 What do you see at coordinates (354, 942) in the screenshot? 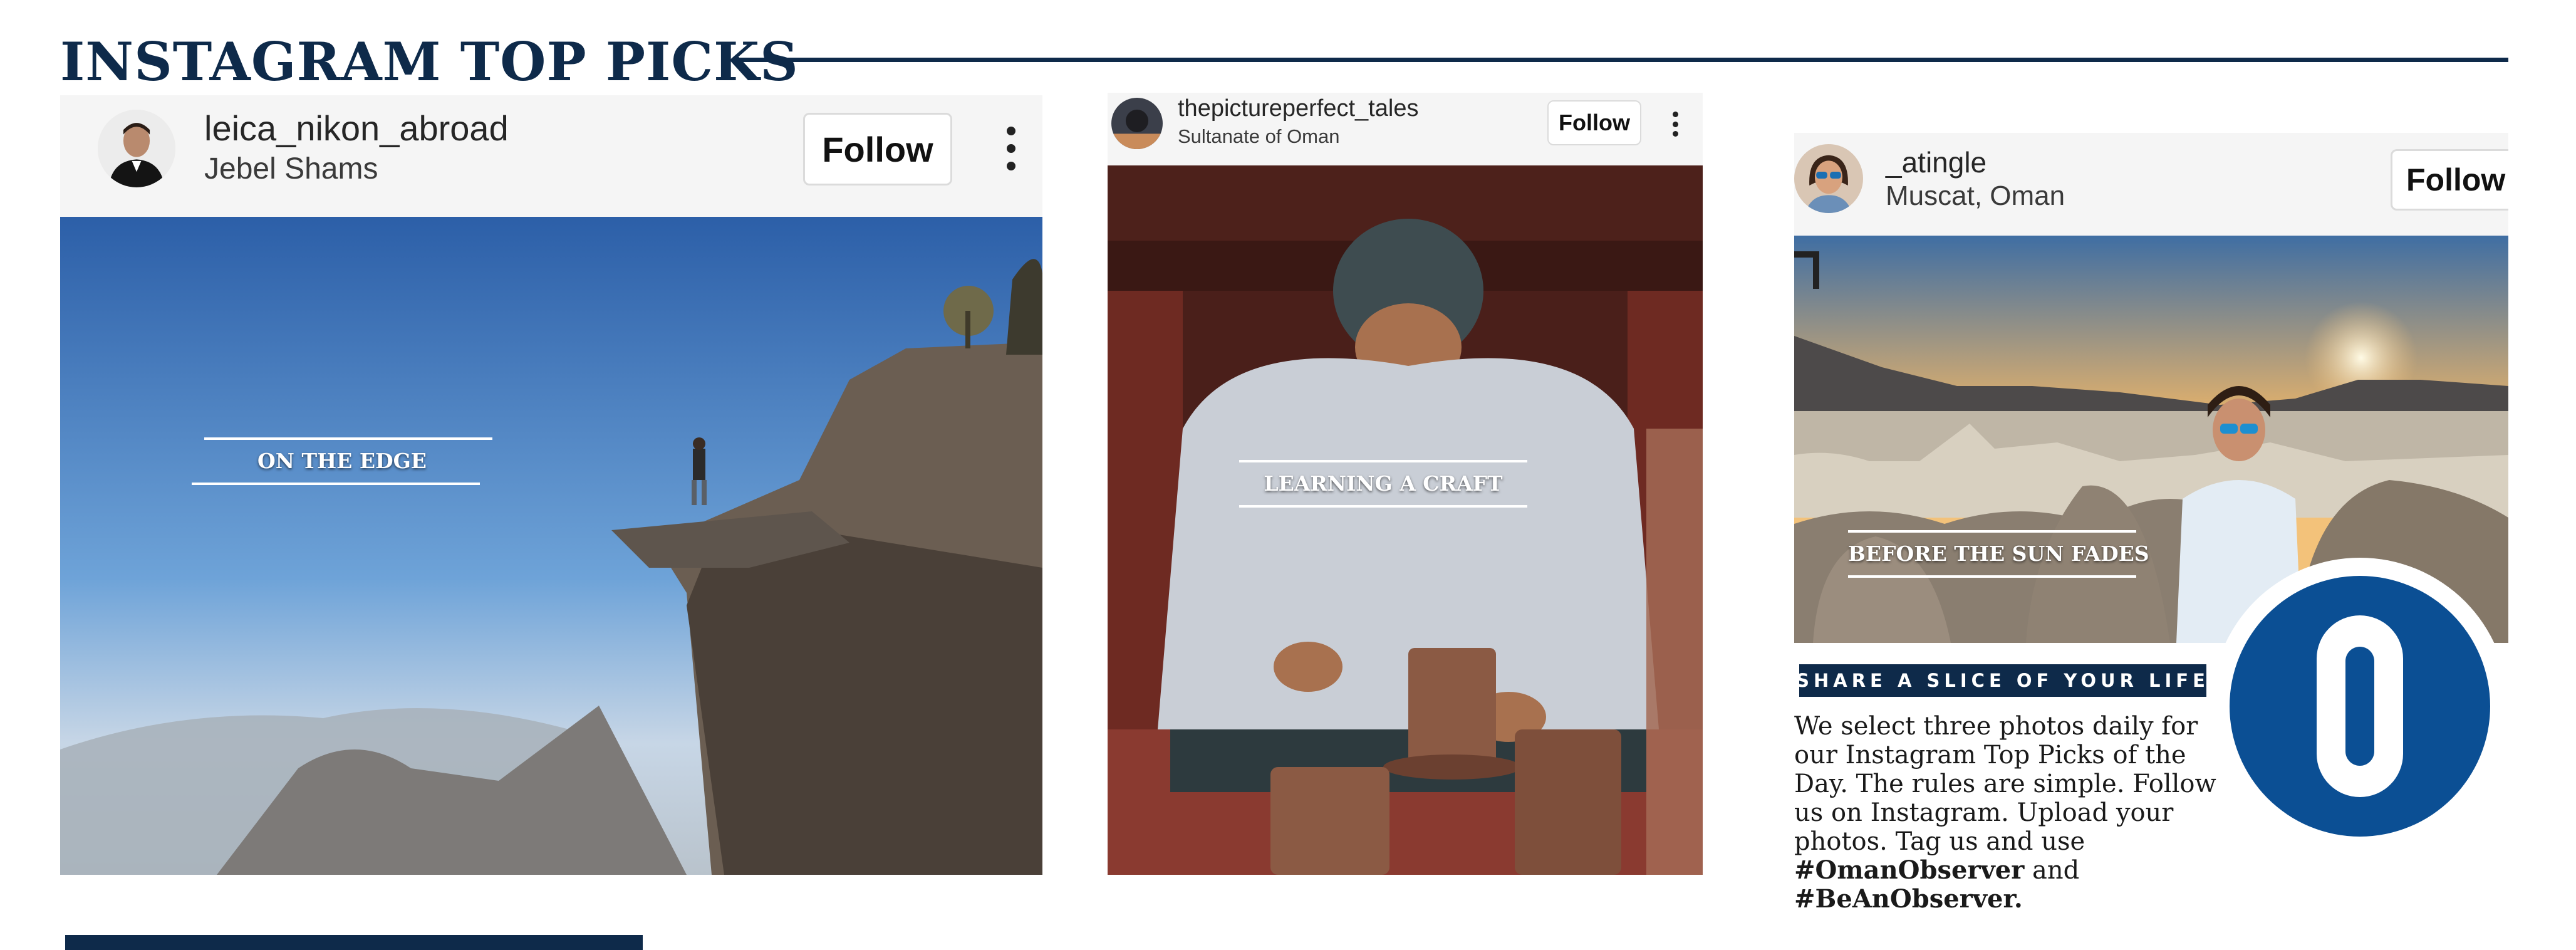
I see `bottom-bar` at bounding box center [354, 942].